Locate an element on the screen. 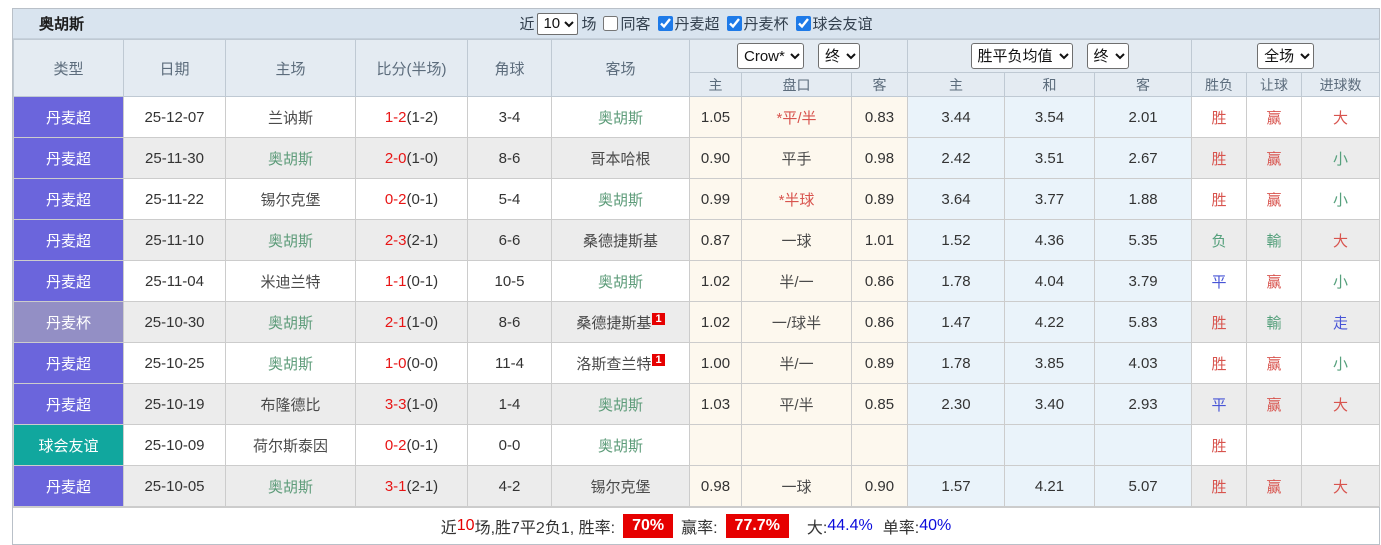 This screenshot has width=1381, height=545. away-team-name: 奥胡斯 is located at coordinates (620, 446).